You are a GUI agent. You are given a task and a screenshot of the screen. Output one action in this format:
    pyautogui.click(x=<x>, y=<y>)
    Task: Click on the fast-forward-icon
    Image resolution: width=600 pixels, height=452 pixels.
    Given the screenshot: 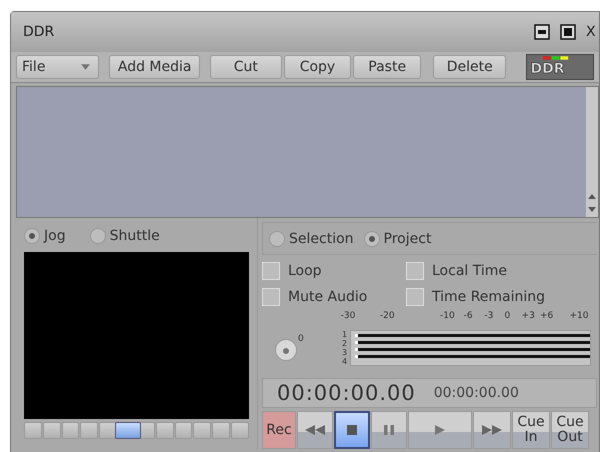 What is the action you would take?
    pyautogui.click(x=492, y=430)
    